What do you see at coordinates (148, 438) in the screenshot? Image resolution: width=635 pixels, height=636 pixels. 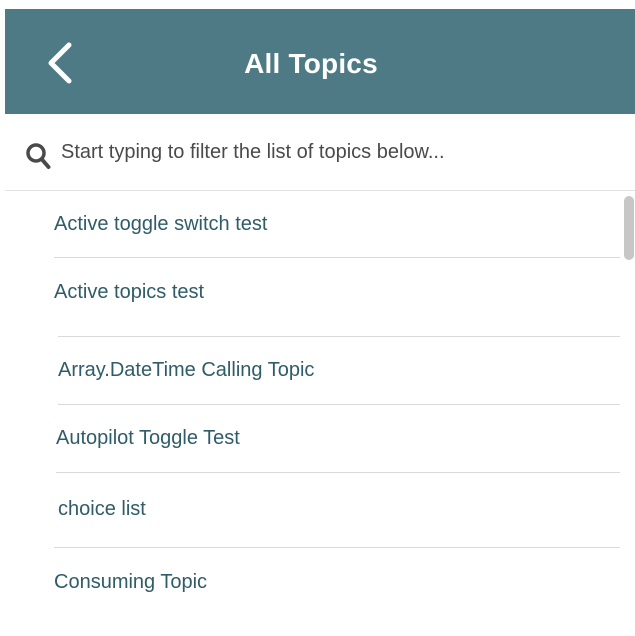 I see `topic-item-autopilot-toggle-test: Autopilot Toggle Test` at bounding box center [148, 438].